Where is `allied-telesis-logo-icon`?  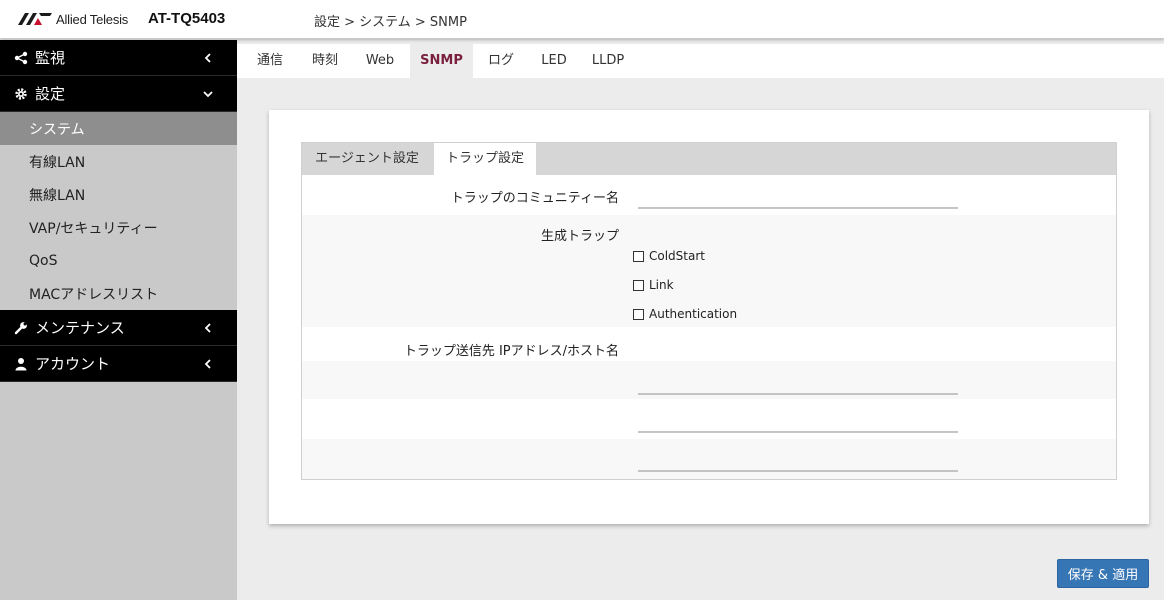 allied-telesis-logo-icon is located at coordinates (35, 19).